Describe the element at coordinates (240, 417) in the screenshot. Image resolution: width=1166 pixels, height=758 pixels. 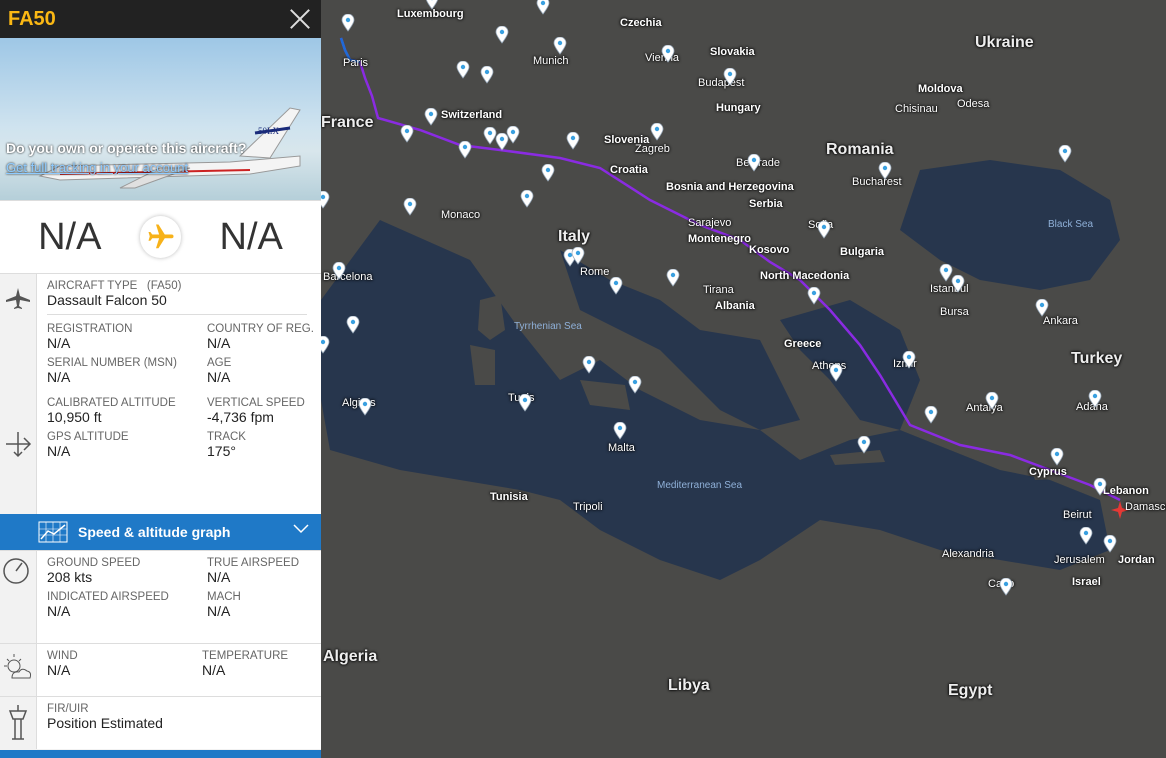
I see `vertical-speed-value: -4,736 fpm` at that location.